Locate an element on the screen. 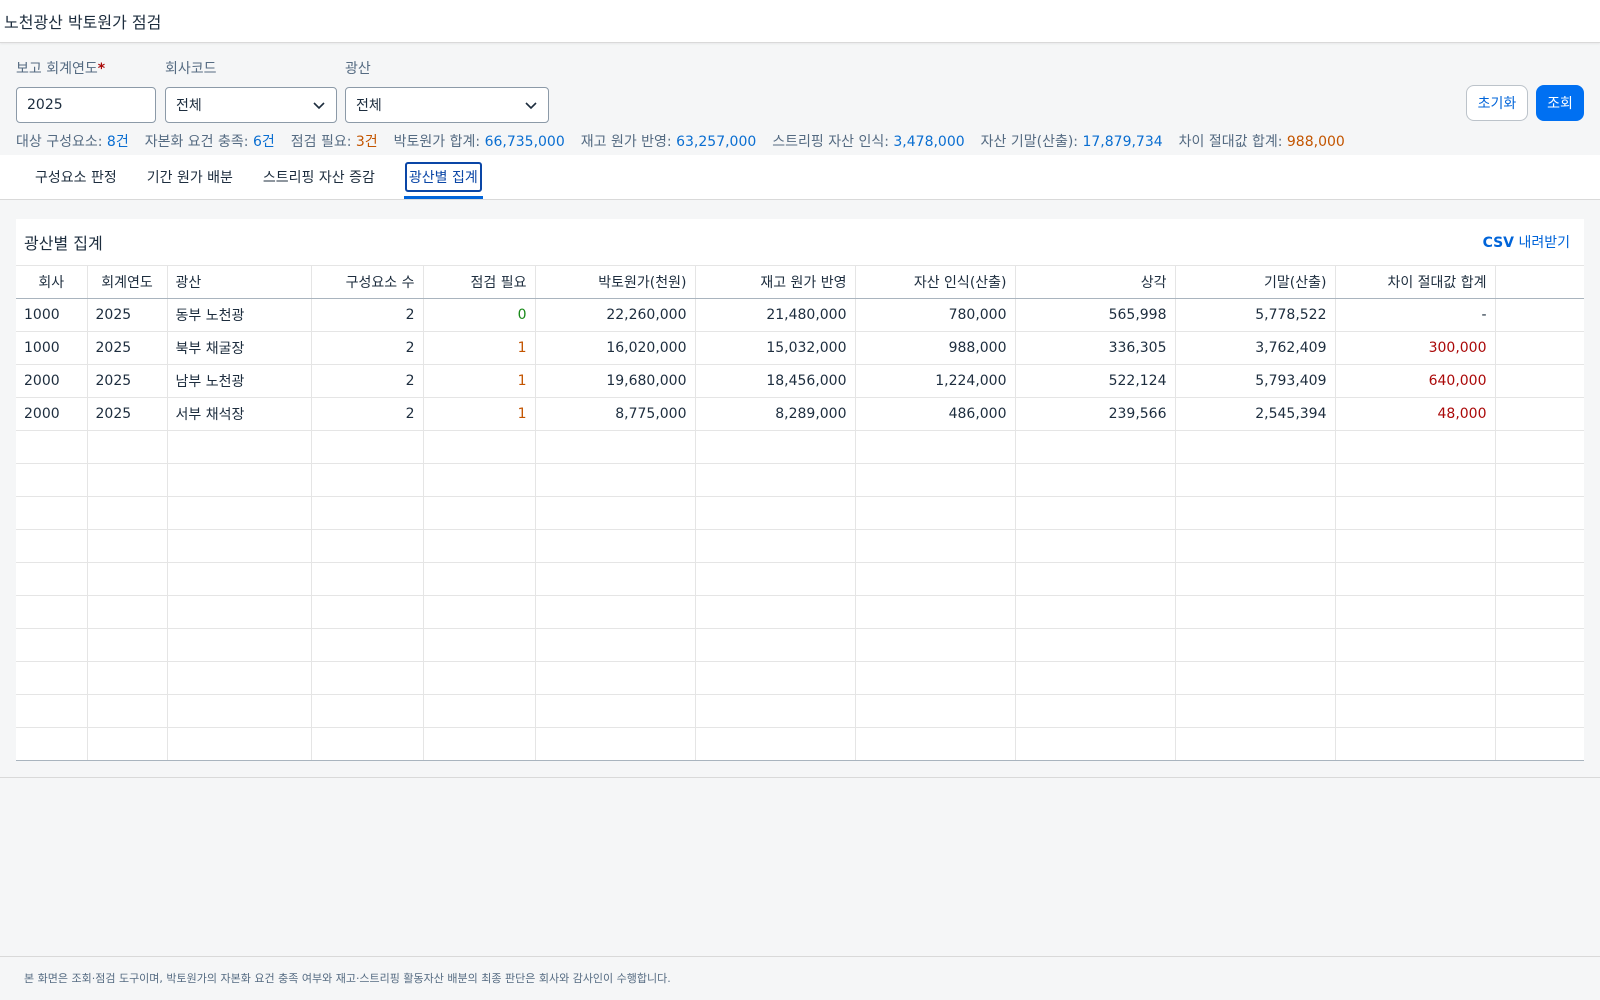 Image resolution: width=1600 pixels, height=1000 pixels. stat-value: 63,257,000 is located at coordinates (716, 142).